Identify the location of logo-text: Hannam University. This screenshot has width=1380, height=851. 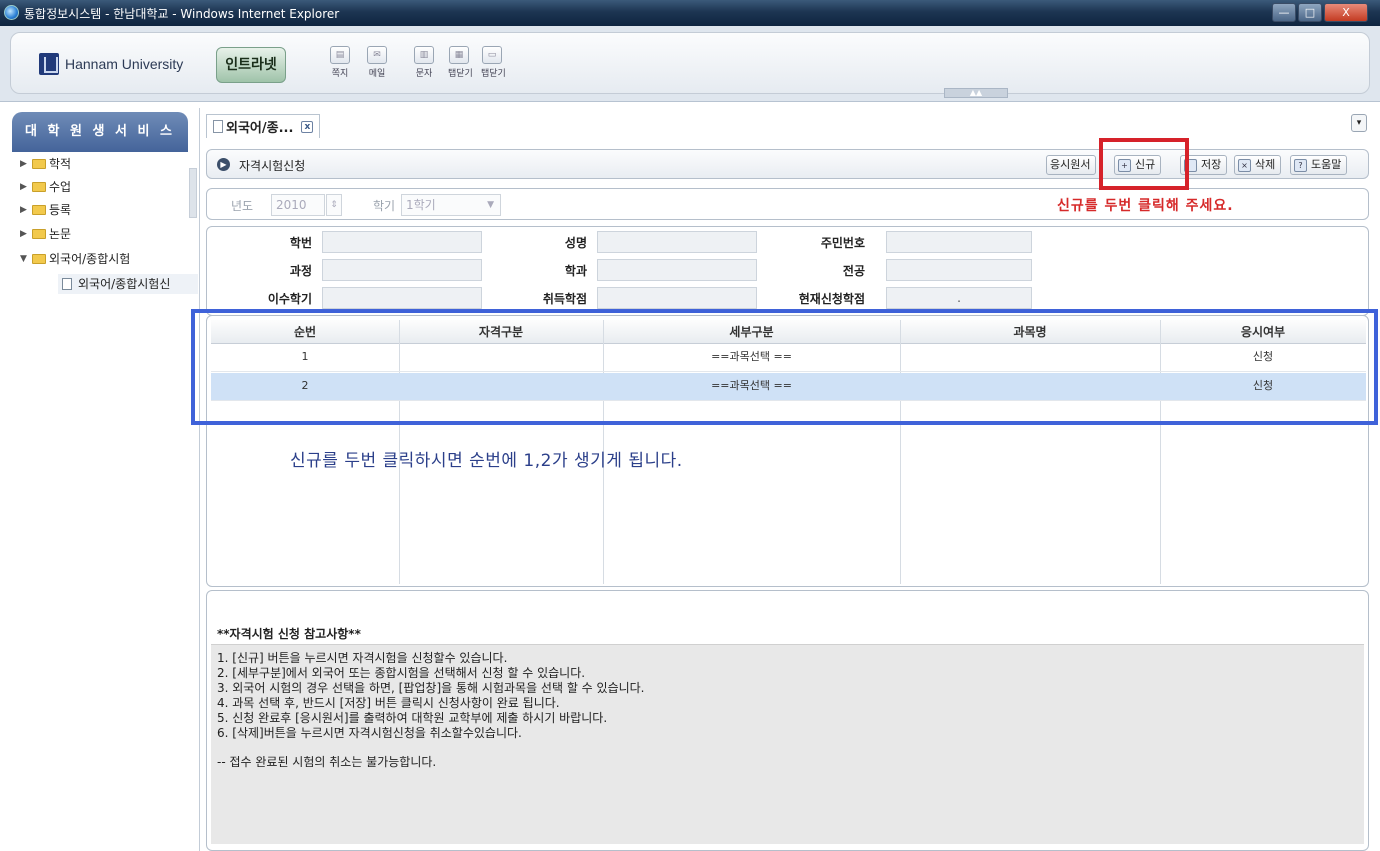
(124, 64).